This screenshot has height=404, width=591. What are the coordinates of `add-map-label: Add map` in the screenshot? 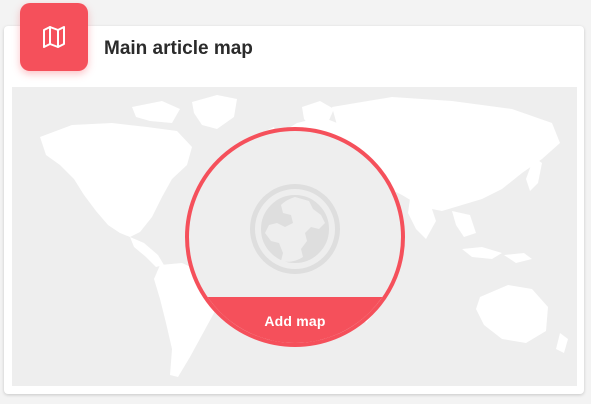 It's located at (295, 321).